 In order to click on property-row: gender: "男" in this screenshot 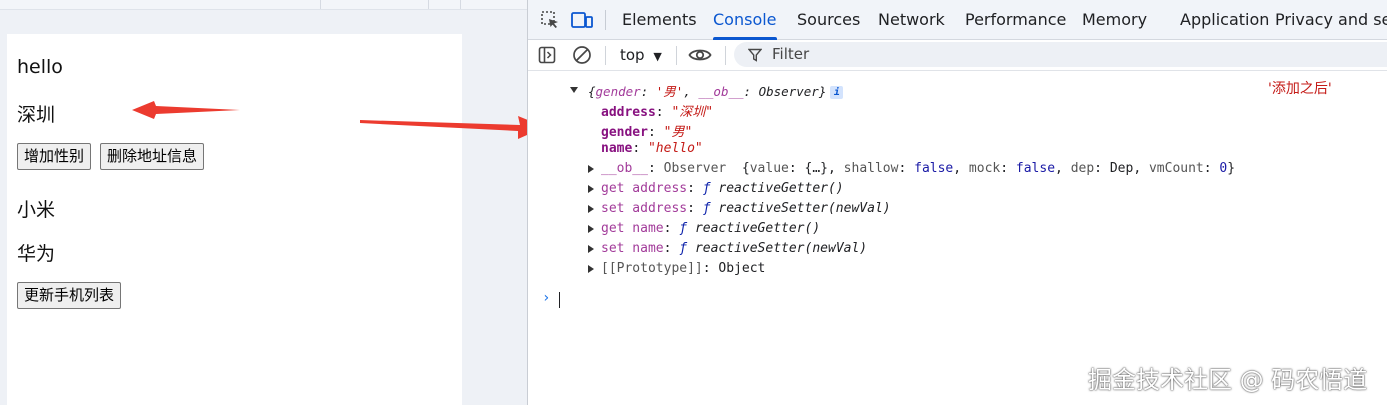, I will do `click(647, 132)`.